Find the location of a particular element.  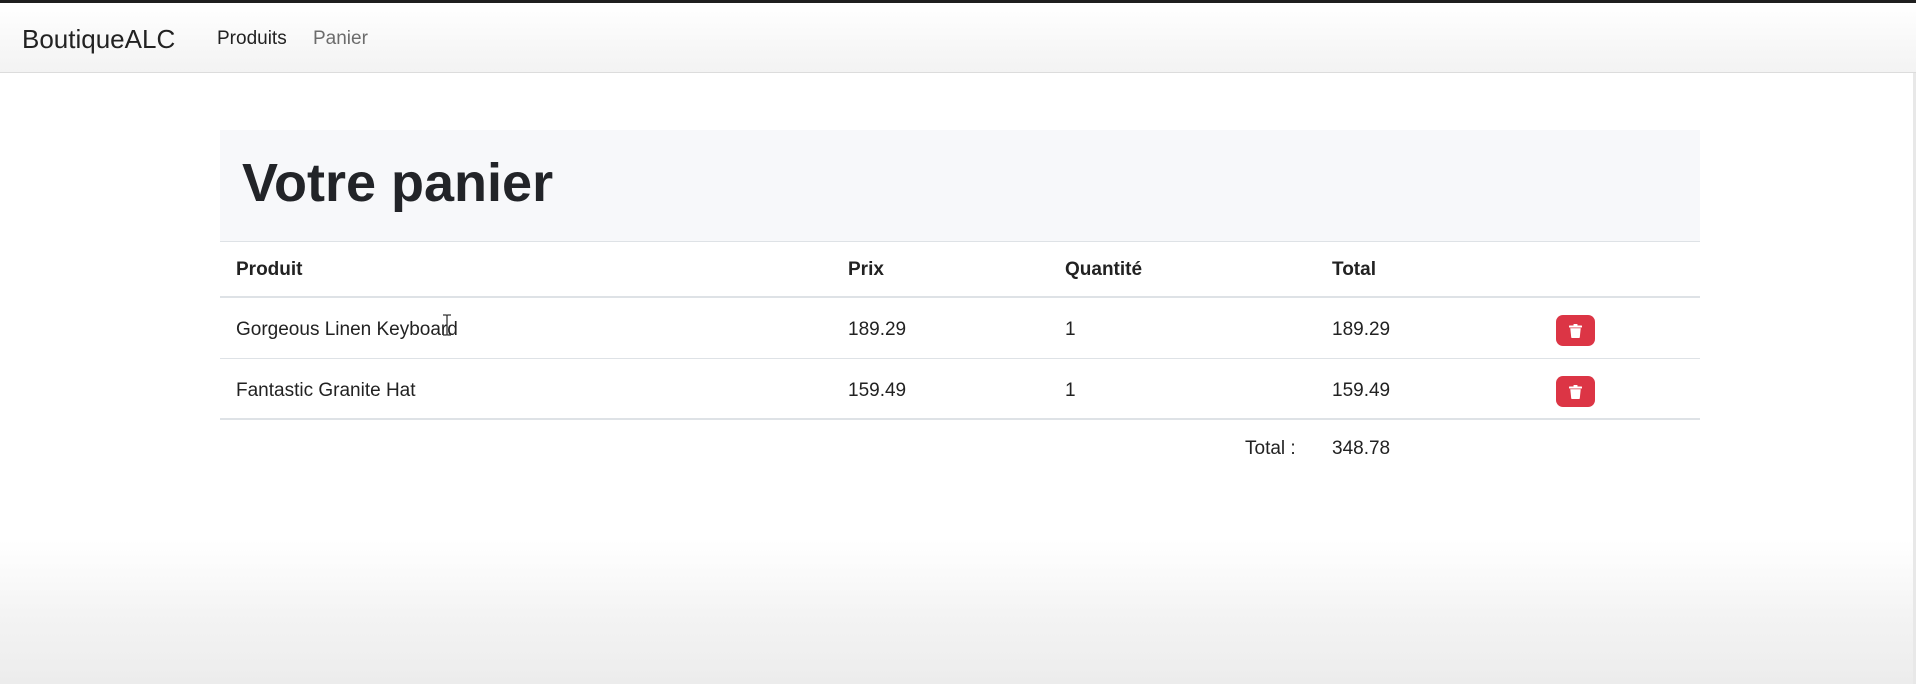

page-title: Votre panier is located at coordinates (398, 183).